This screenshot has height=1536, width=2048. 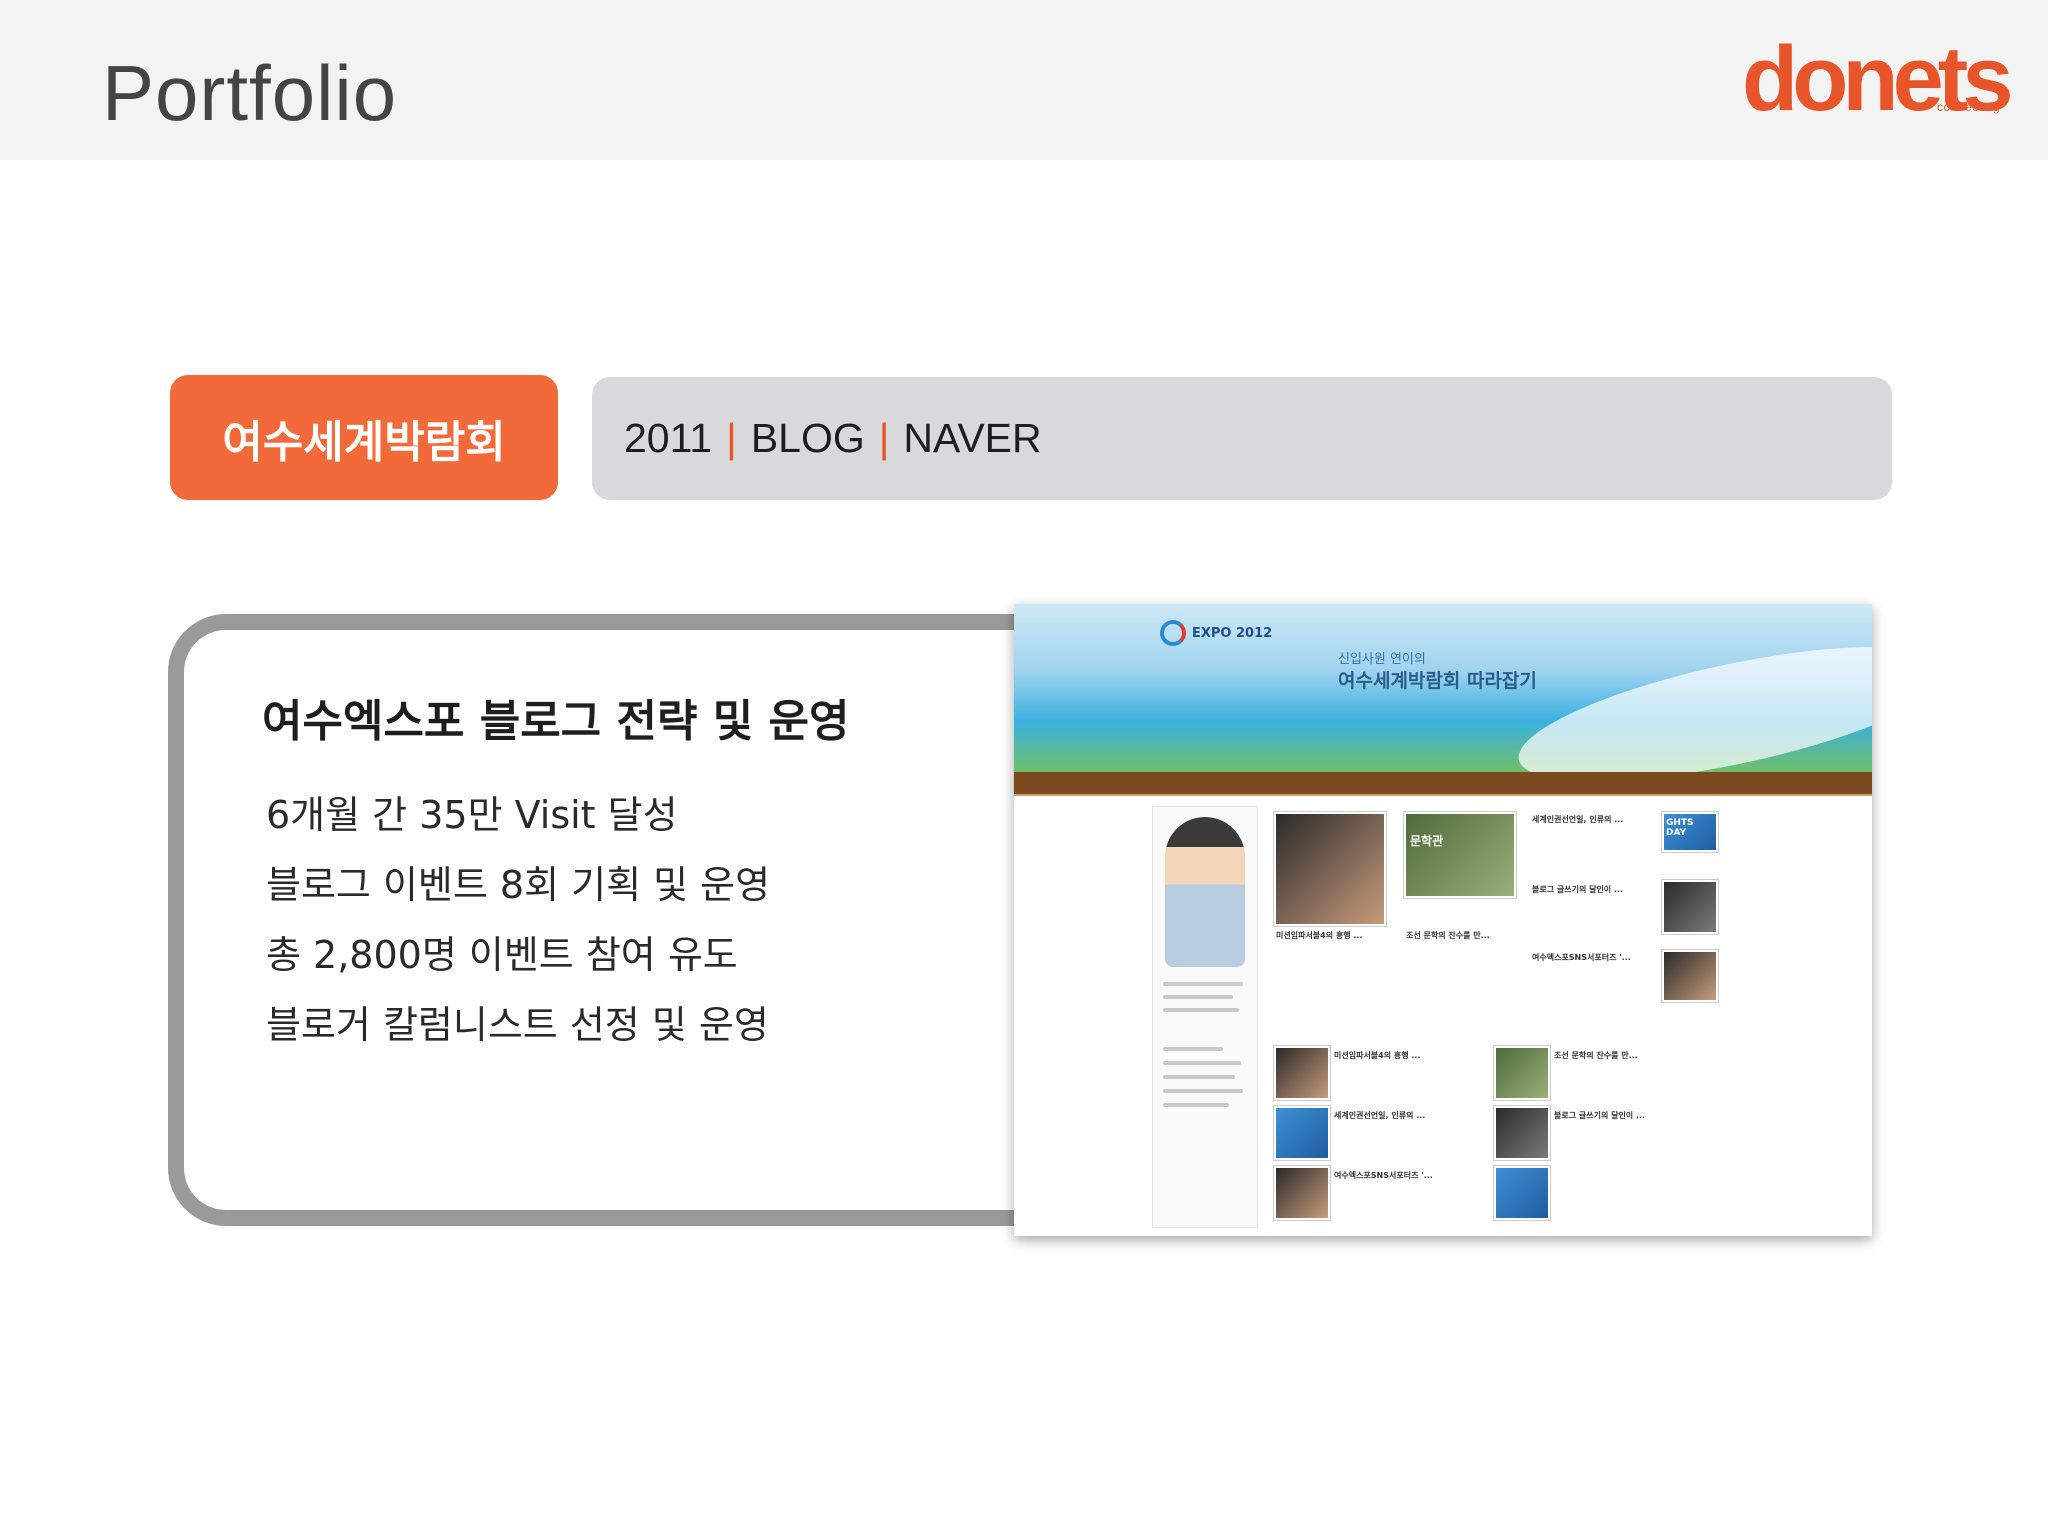 I want to click on blog-menu-bar, so click(x=1443, y=784).